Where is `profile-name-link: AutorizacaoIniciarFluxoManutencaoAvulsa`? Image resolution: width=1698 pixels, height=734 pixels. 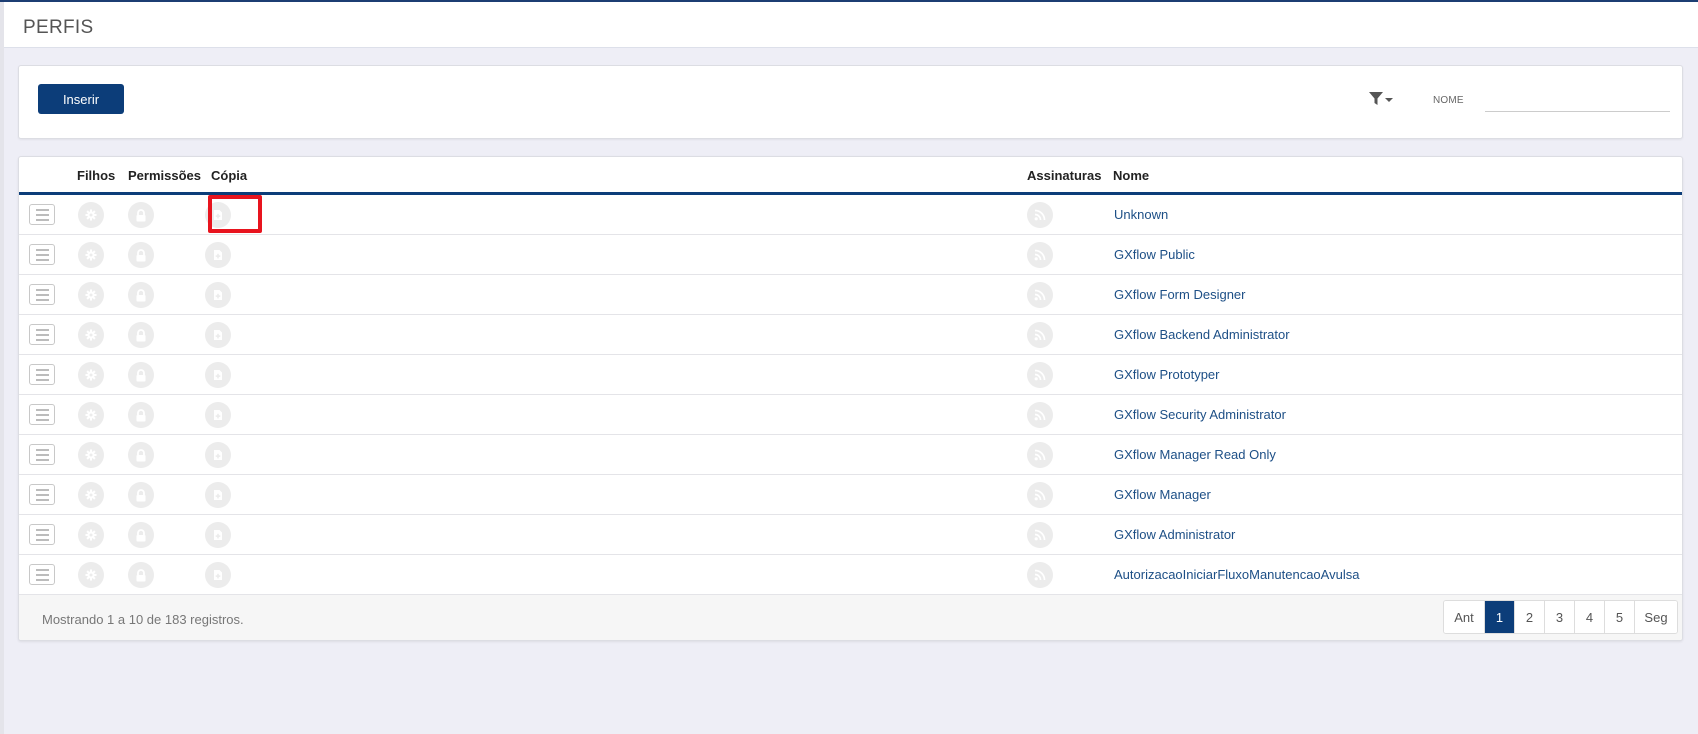 profile-name-link: AutorizacaoIniciarFluxoManutencaoAvulsa is located at coordinates (1236, 574).